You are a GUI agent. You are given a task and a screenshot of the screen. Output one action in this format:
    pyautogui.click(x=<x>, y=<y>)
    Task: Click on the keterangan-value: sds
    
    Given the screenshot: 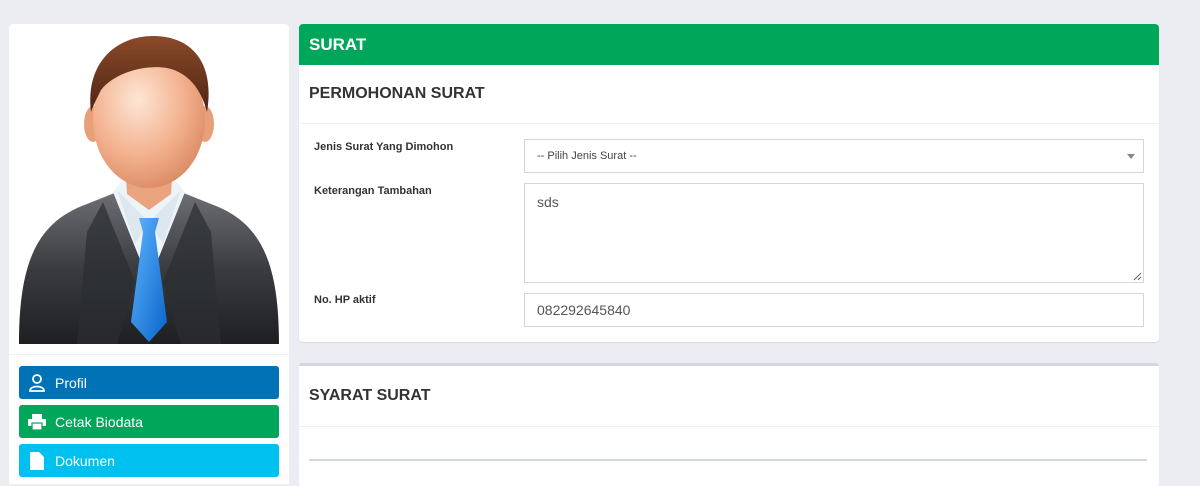 What is the action you would take?
    pyautogui.click(x=548, y=202)
    